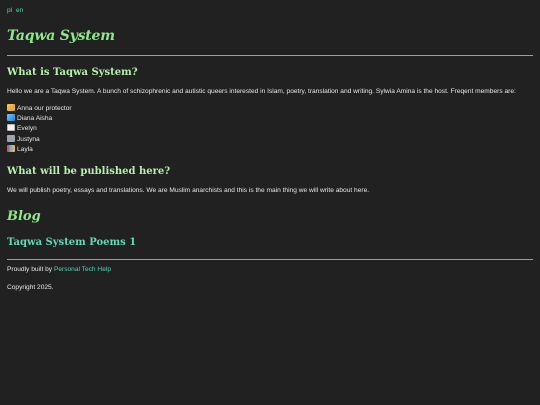 This screenshot has height=405, width=540. What do you see at coordinates (11, 107) in the screenshot?
I see `sun-flower-icon` at bounding box center [11, 107].